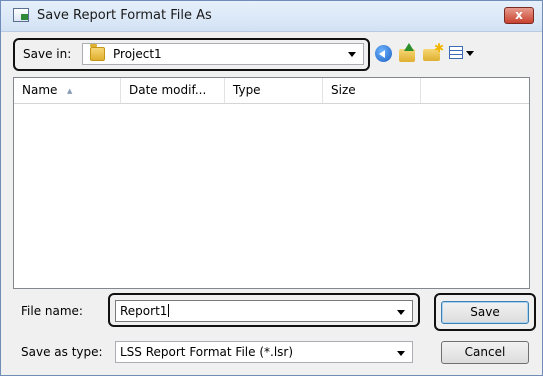 This screenshot has width=543, height=376. What do you see at coordinates (271, 16) in the screenshot?
I see `title-bar: Save Report Format File As x` at bounding box center [271, 16].